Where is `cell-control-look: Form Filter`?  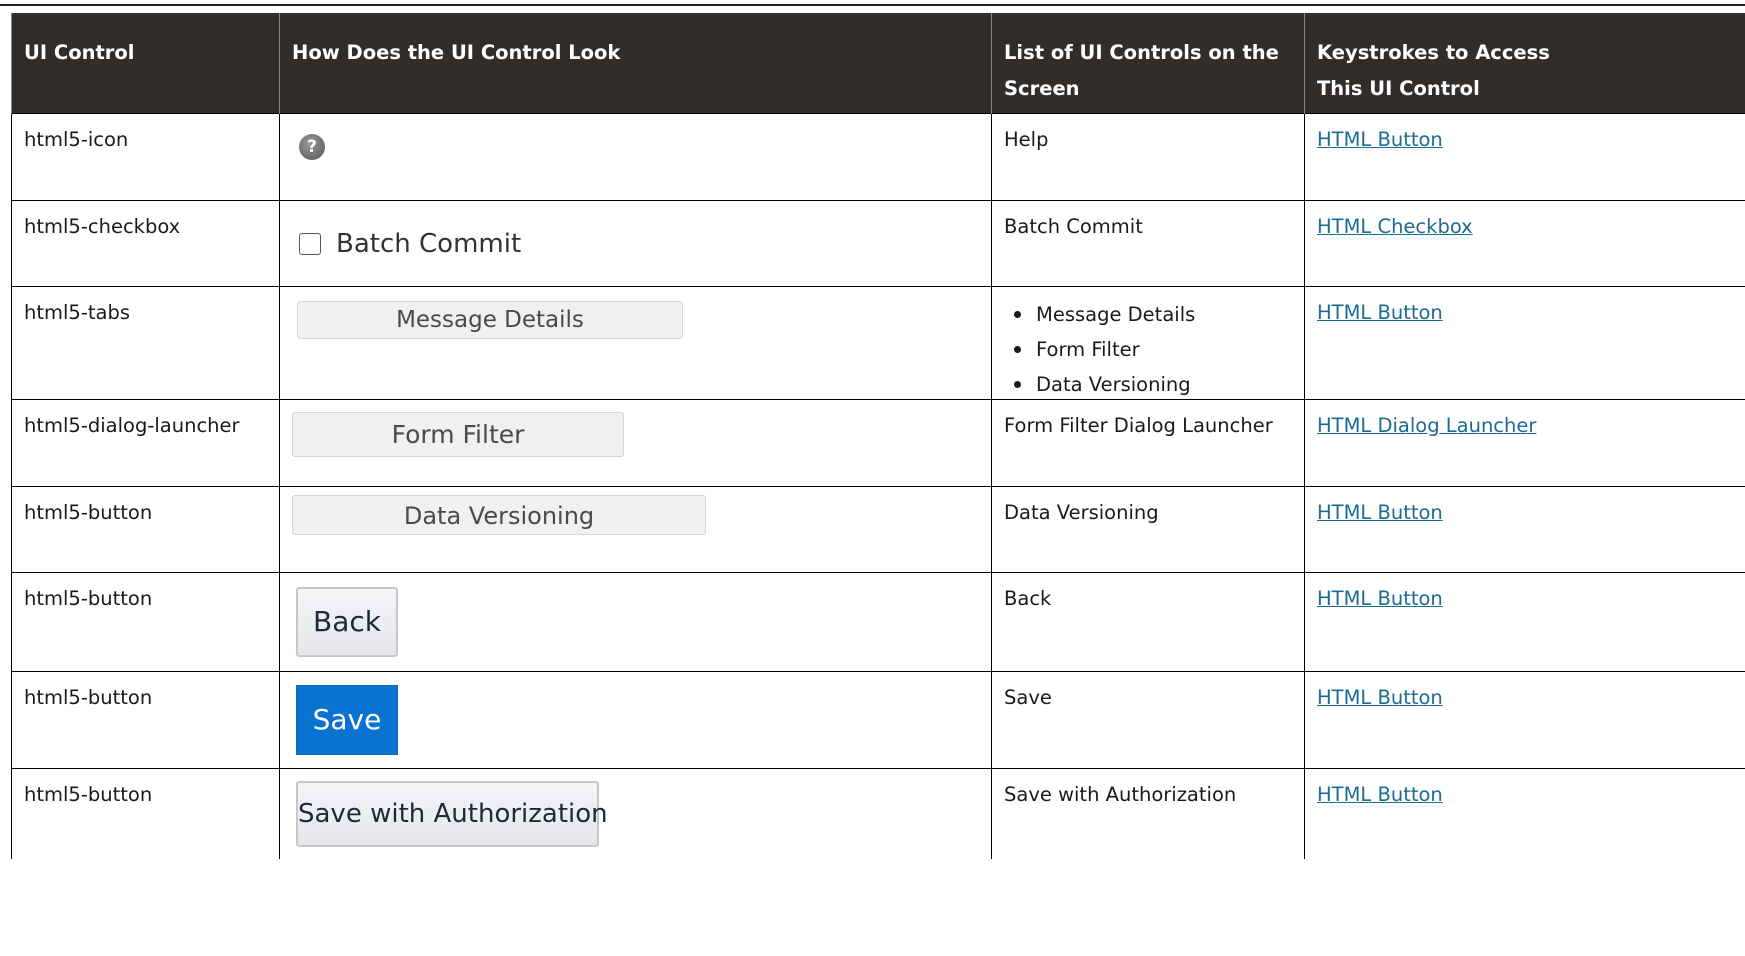
cell-control-look: Form Filter is located at coordinates (635, 443).